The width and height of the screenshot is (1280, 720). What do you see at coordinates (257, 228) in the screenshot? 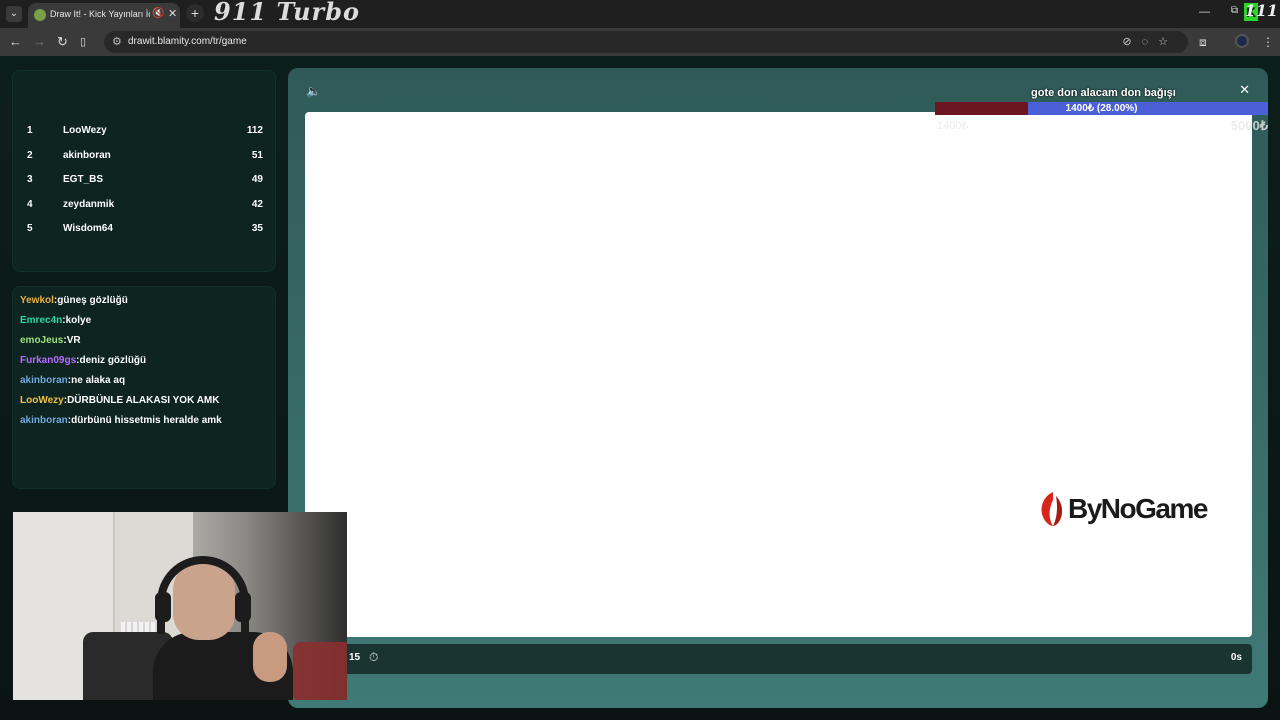
I see `player-score: 35` at bounding box center [257, 228].